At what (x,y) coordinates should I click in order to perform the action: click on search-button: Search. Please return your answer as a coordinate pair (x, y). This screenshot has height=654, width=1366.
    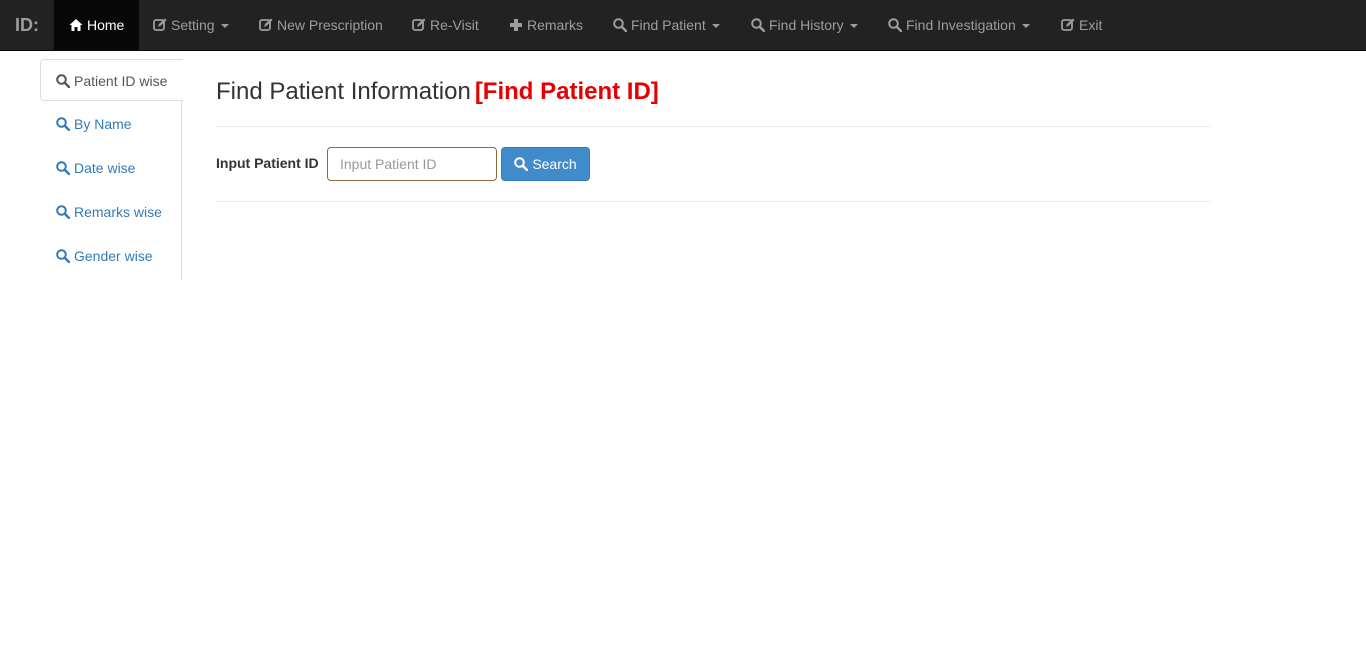
    Looking at the image, I should click on (545, 164).